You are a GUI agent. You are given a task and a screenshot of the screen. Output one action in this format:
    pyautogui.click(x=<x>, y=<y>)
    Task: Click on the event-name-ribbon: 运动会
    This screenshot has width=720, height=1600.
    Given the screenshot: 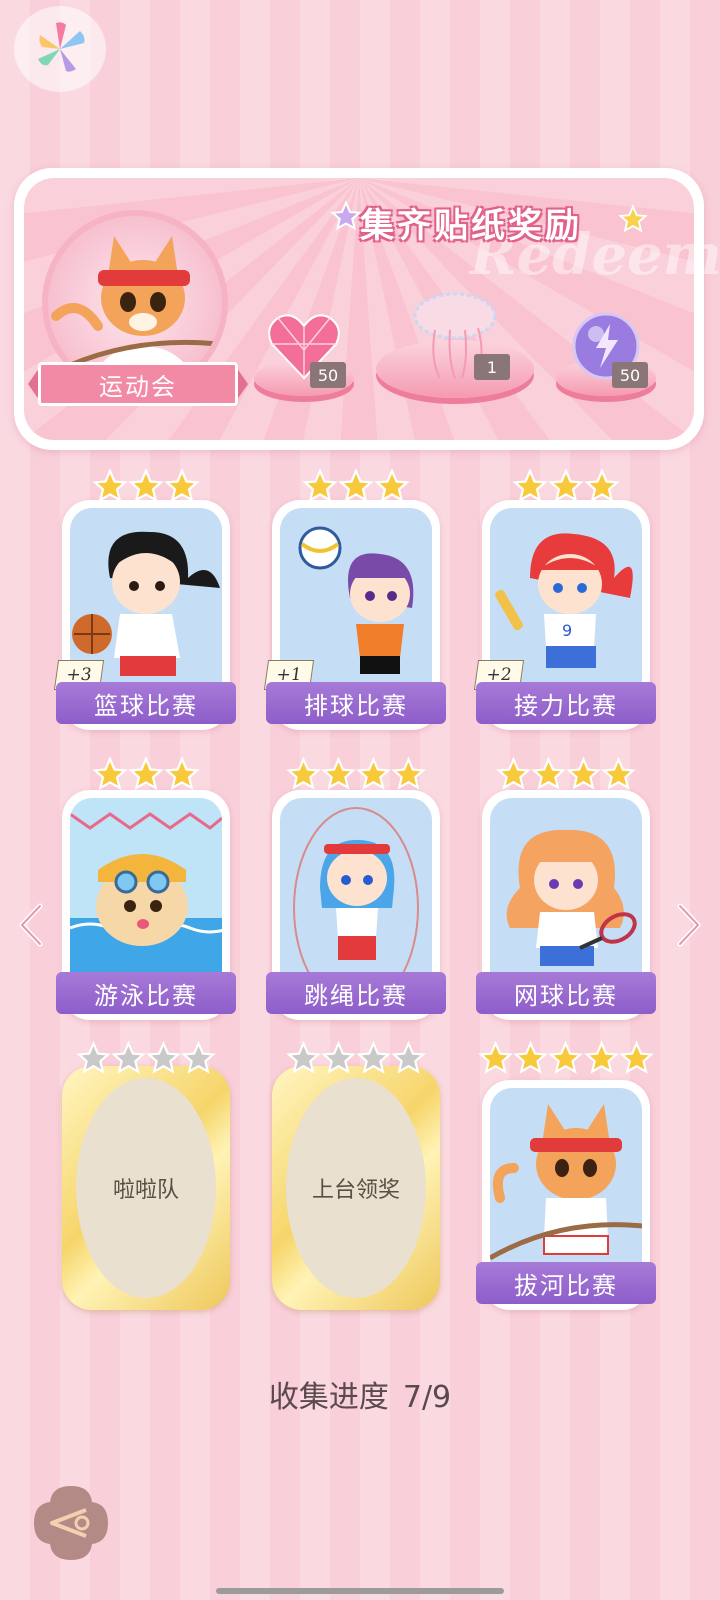 What is the action you would take?
    pyautogui.click(x=138, y=384)
    